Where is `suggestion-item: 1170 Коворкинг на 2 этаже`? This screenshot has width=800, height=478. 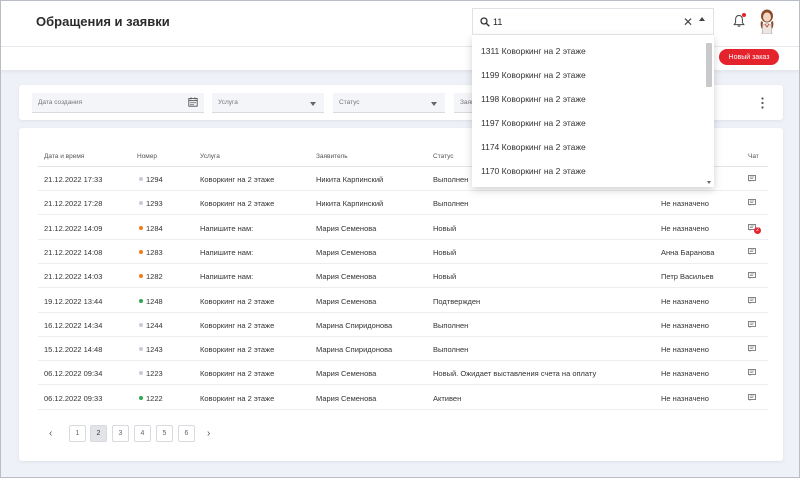 suggestion-item: 1170 Коворкинг на 2 этаже is located at coordinates (533, 171).